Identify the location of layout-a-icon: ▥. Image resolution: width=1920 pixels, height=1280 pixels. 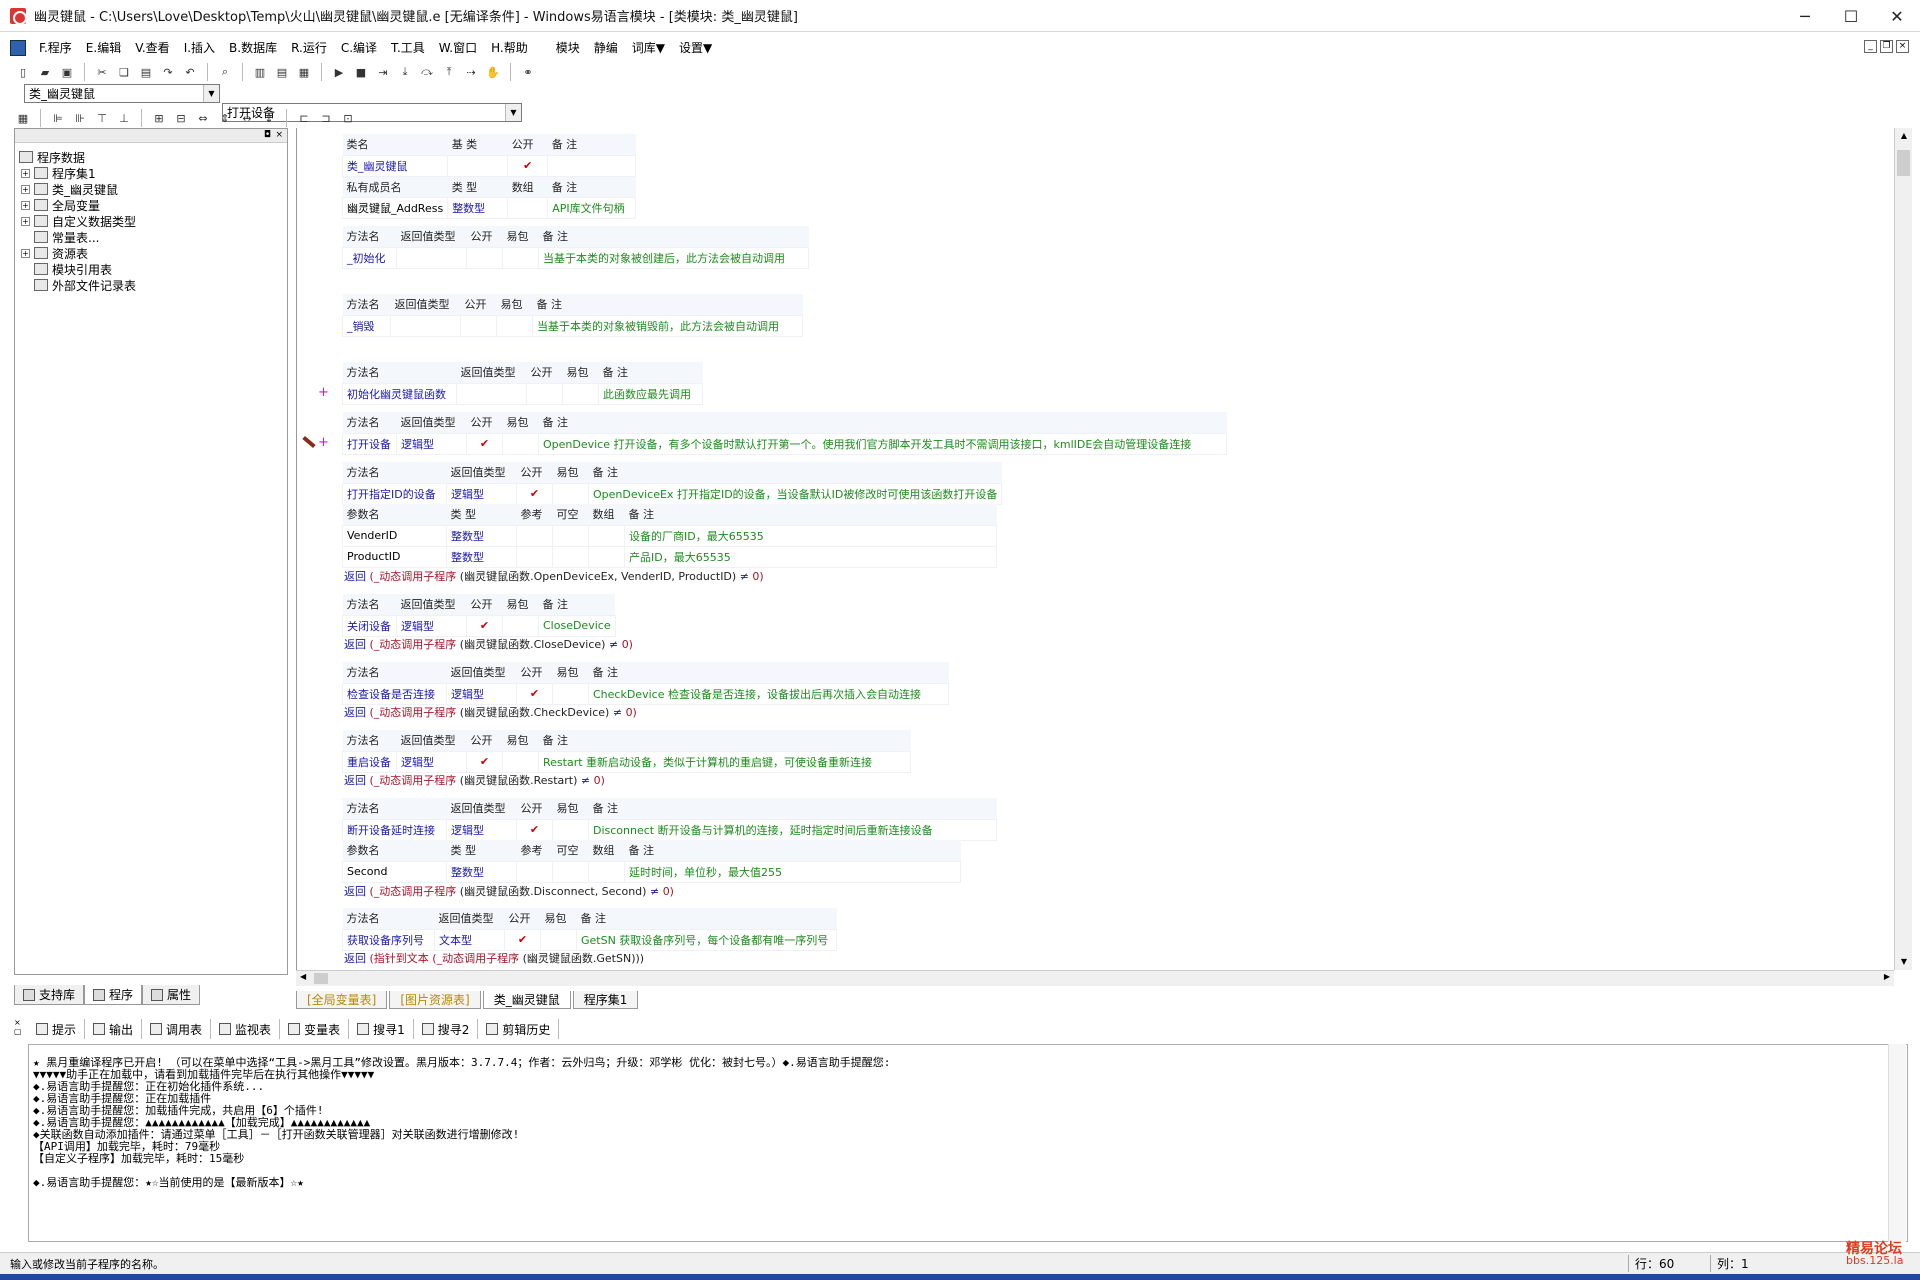
(260, 72).